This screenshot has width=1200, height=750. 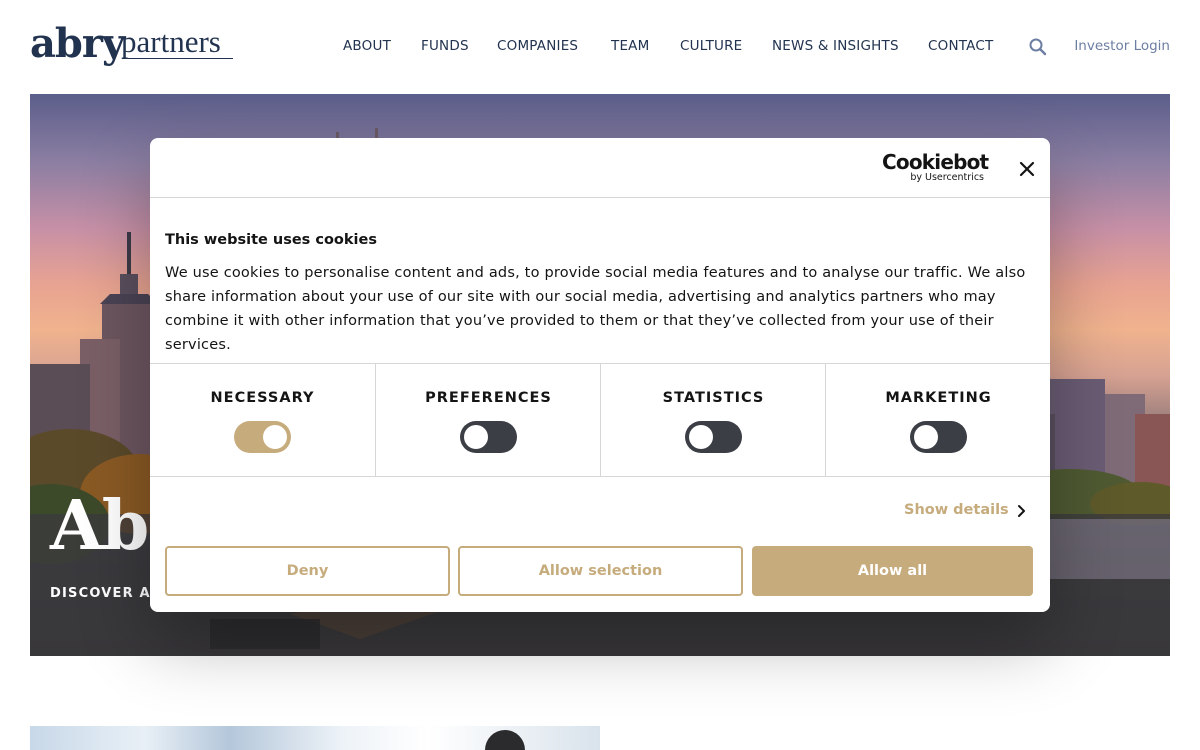 I want to click on category-label: NECESSARY, so click(x=262, y=398).